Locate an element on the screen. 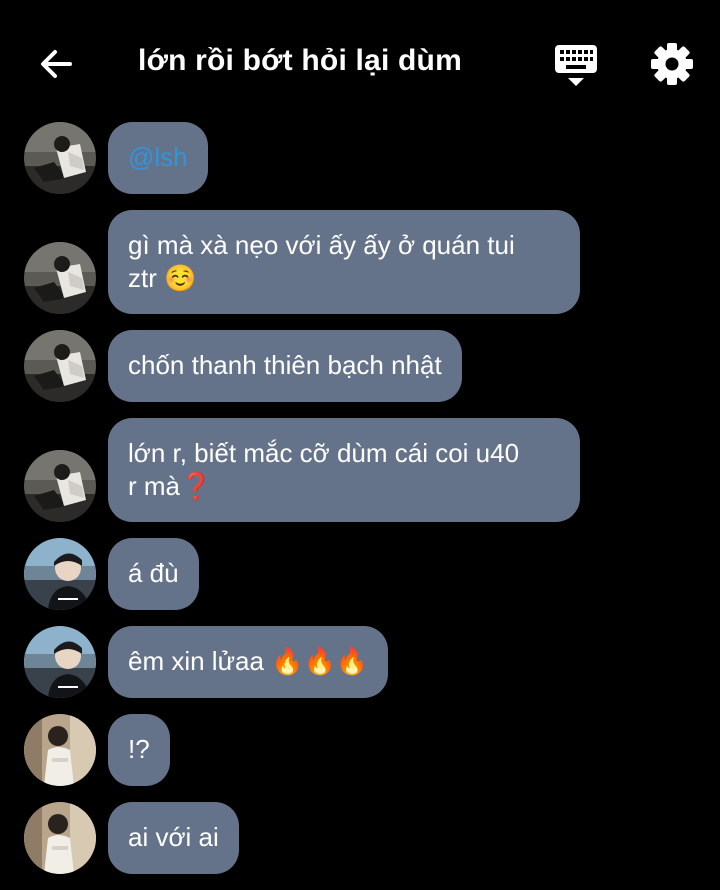 Image resolution: width=720 pixels, height=890 pixels. message-text: !? is located at coordinates (139, 749).